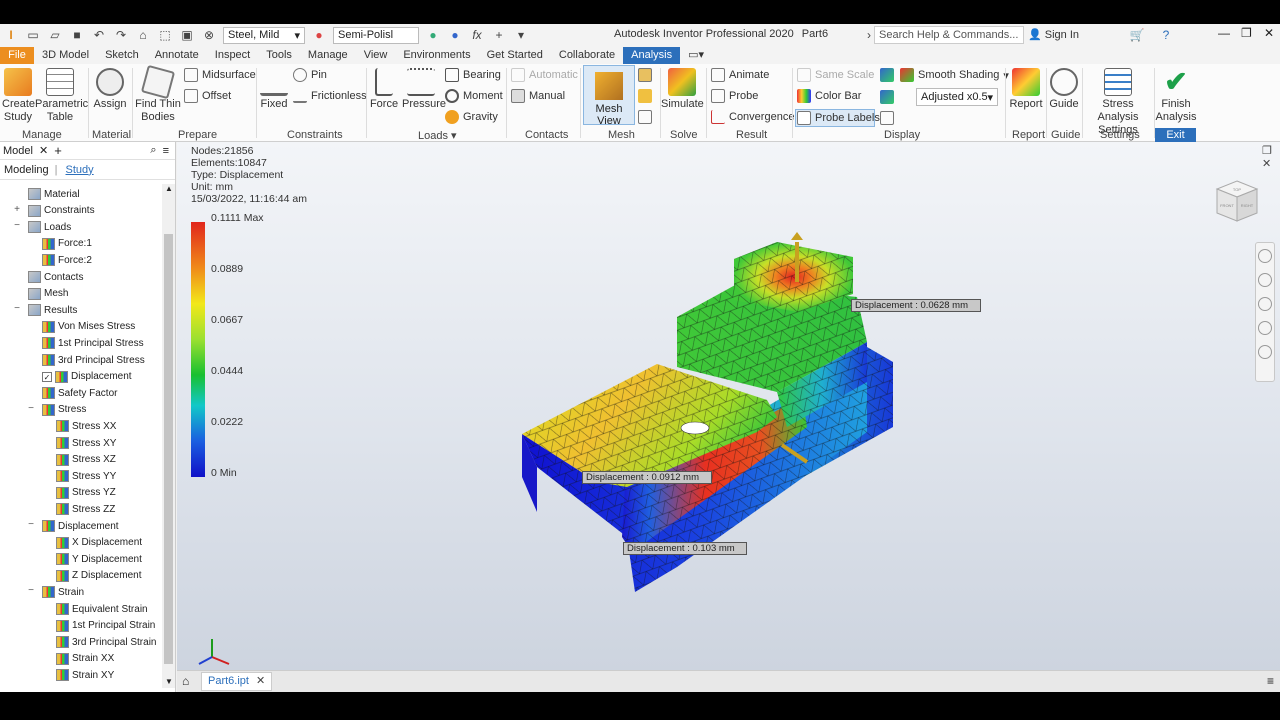  Describe the element at coordinates (957, 97) in the screenshot. I see `displacement-scale-select: Adjusted x0.5 ▾` at that location.